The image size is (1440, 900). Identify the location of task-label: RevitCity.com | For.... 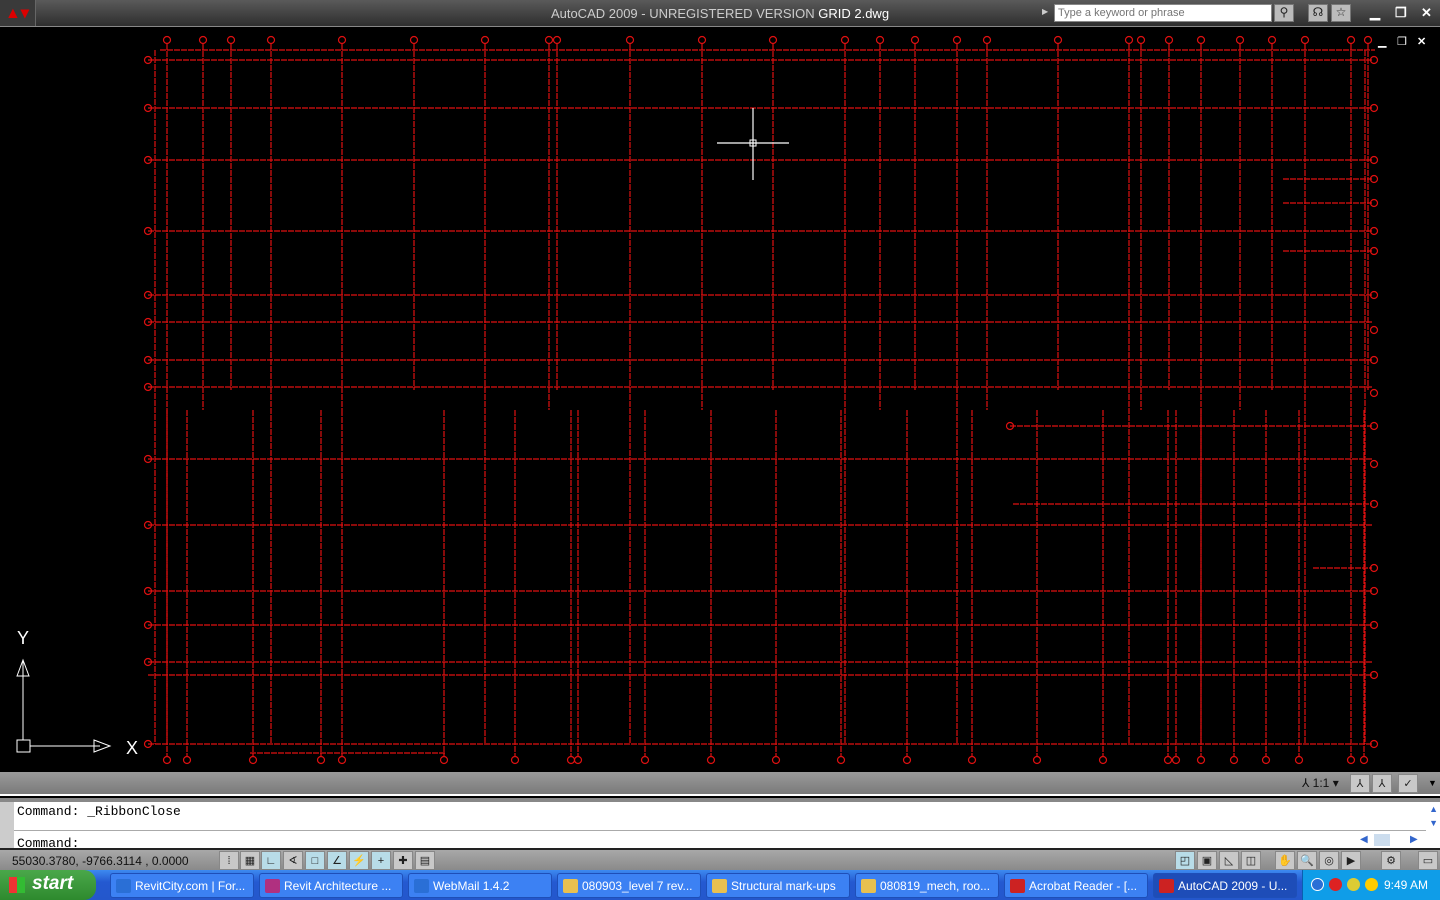
(190, 886).